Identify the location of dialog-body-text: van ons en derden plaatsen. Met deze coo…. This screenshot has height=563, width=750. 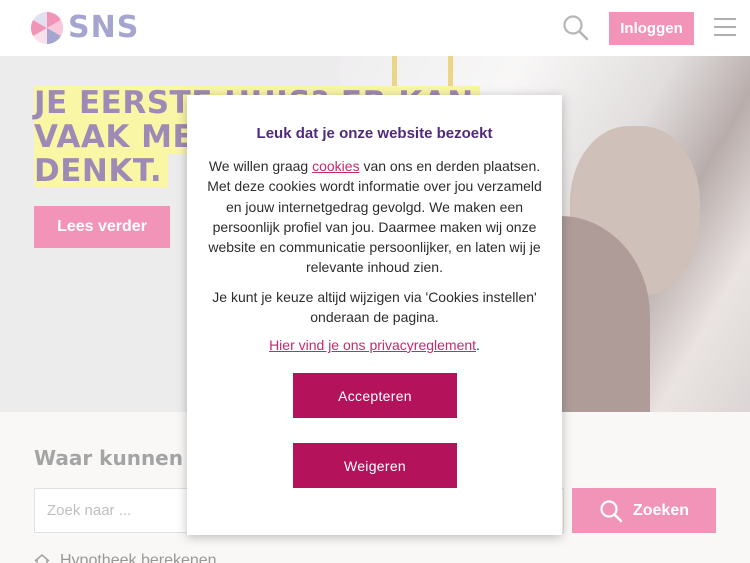
(374, 217).